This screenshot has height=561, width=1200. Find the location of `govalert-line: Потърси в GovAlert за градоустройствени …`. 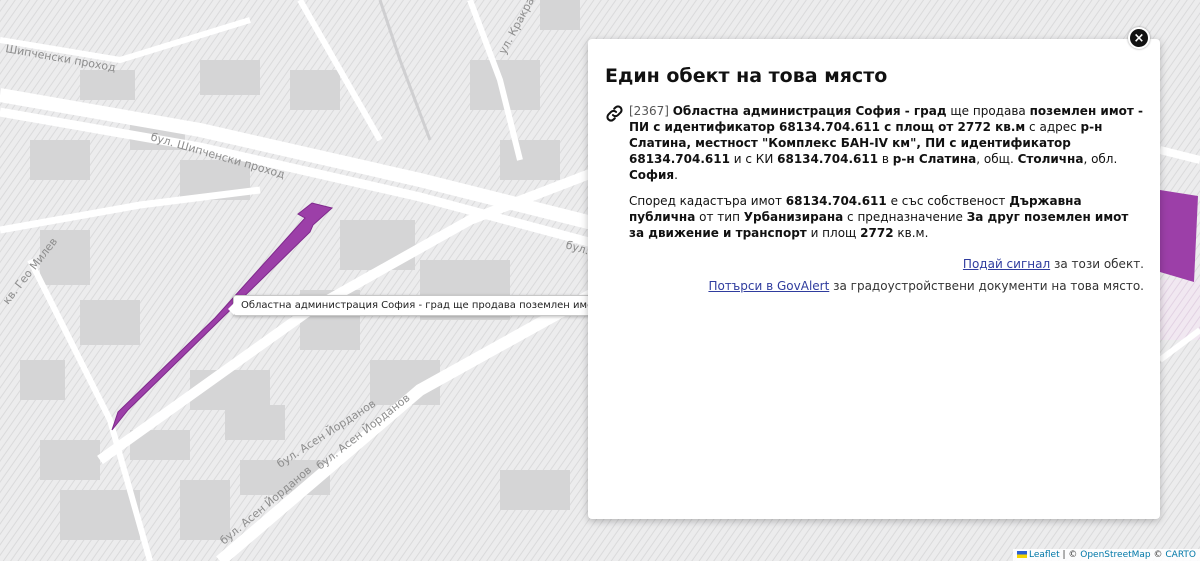

govalert-line: Потърси в GovAlert за градоустройствени … is located at coordinates (926, 286).